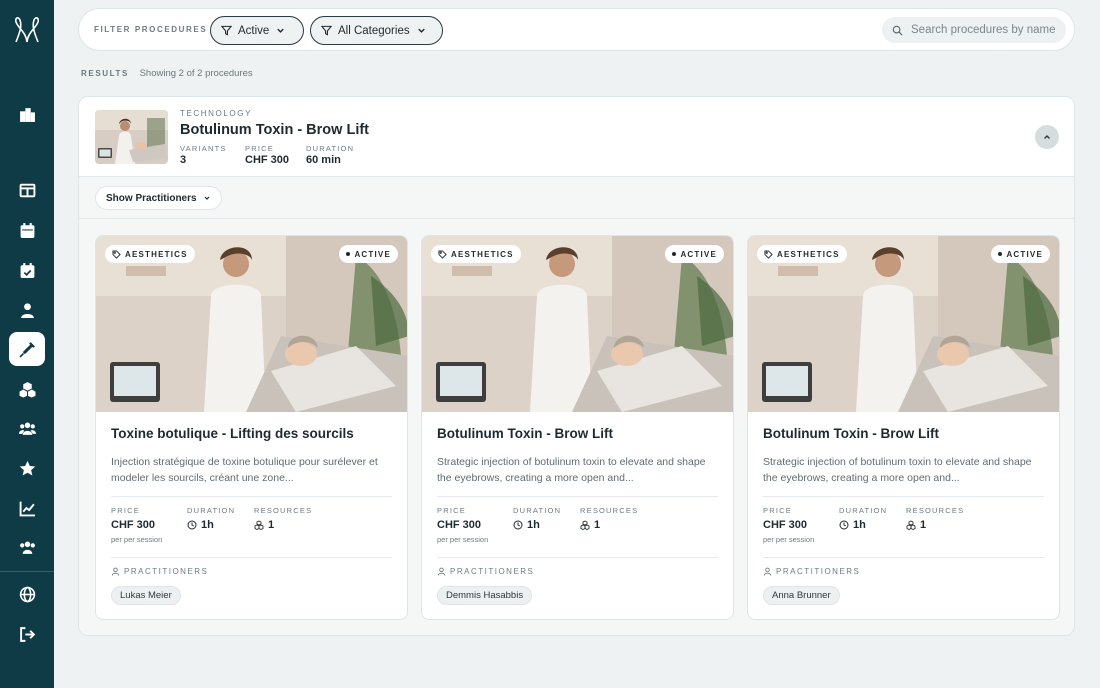 This screenshot has height=688, width=1100. I want to click on sidebar-item-buildings, so click(27, 114).